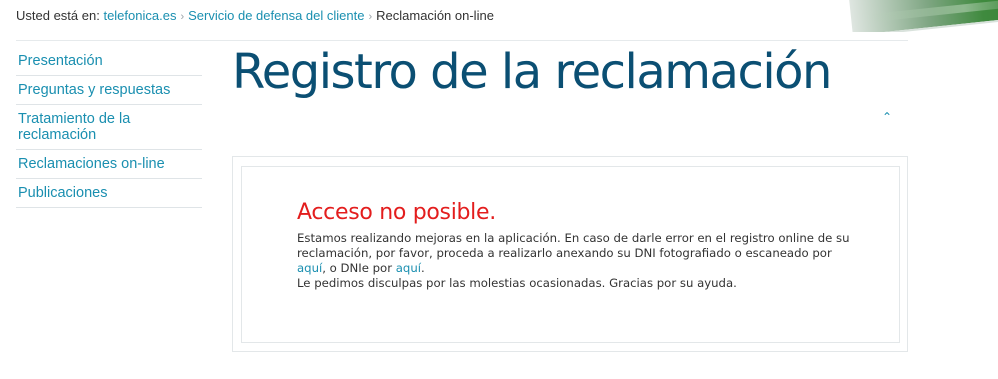  I want to click on breadcrumb-link-telefonica: telefonica.es, so click(139, 15).